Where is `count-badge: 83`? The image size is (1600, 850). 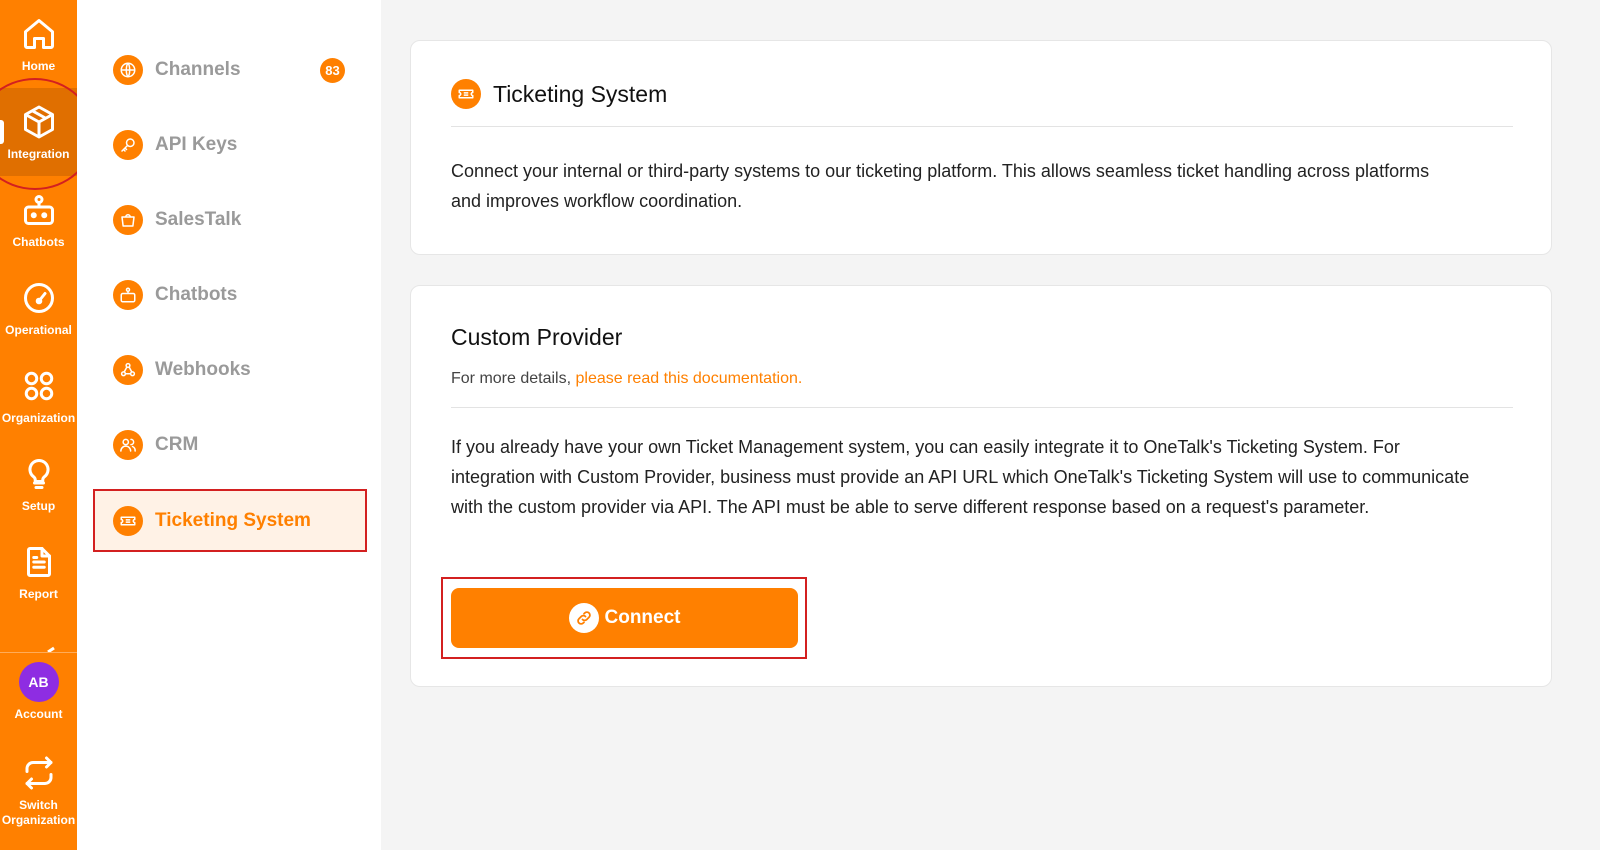 count-badge: 83 is located at coordinates (332, 70).